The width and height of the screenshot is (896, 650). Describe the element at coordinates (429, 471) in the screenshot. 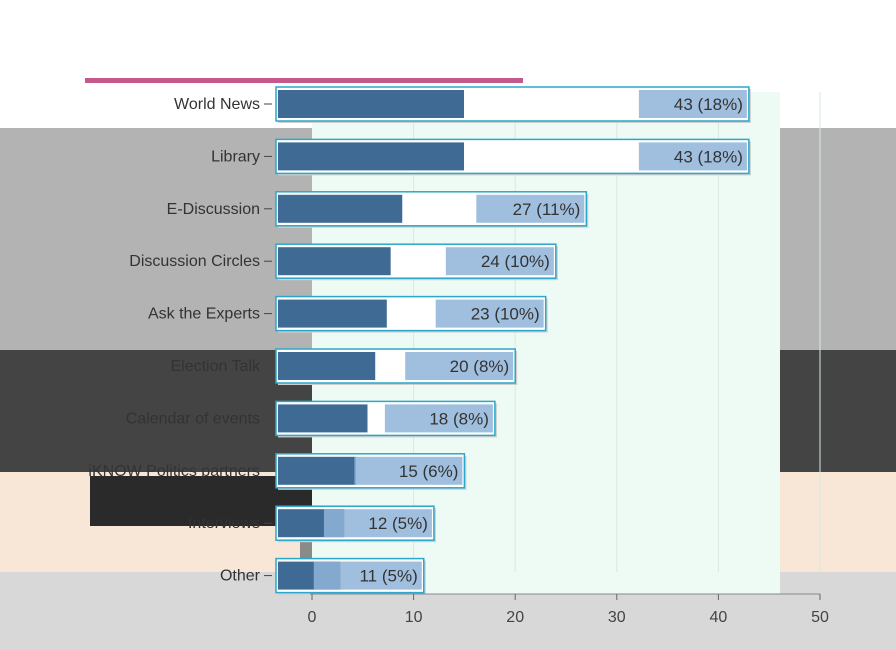

I see `data-label: 15 (6%)` at that location.